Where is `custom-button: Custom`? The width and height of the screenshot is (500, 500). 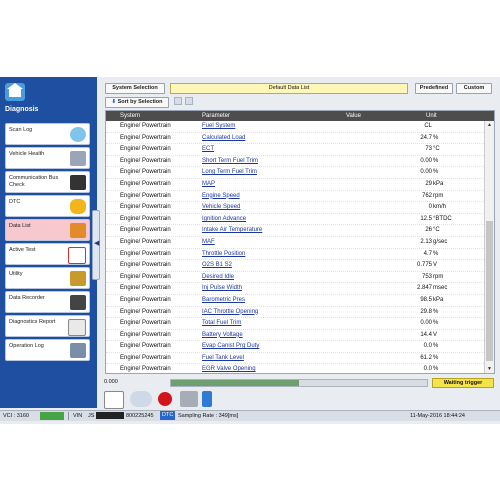
custom-button: Custom is located at coordinates (474, 88).